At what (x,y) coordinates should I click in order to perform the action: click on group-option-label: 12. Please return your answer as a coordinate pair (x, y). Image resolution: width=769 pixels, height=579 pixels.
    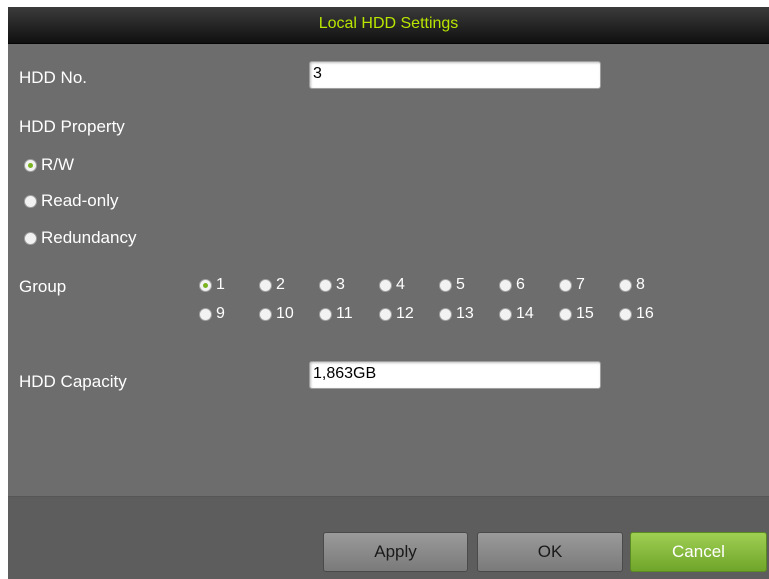
    Looking at the image, I should click on (405, 313).